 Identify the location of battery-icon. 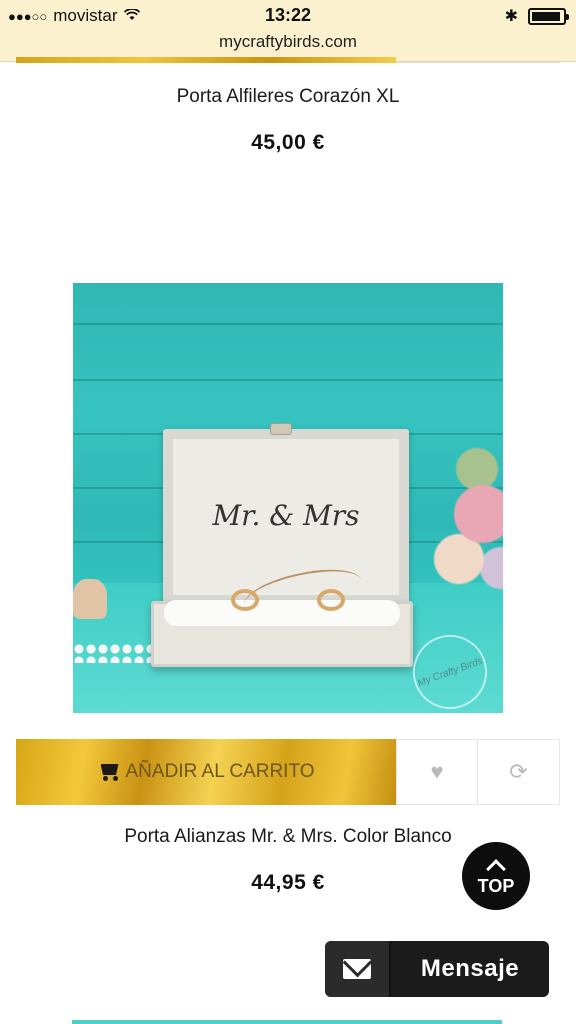
(548, 16).